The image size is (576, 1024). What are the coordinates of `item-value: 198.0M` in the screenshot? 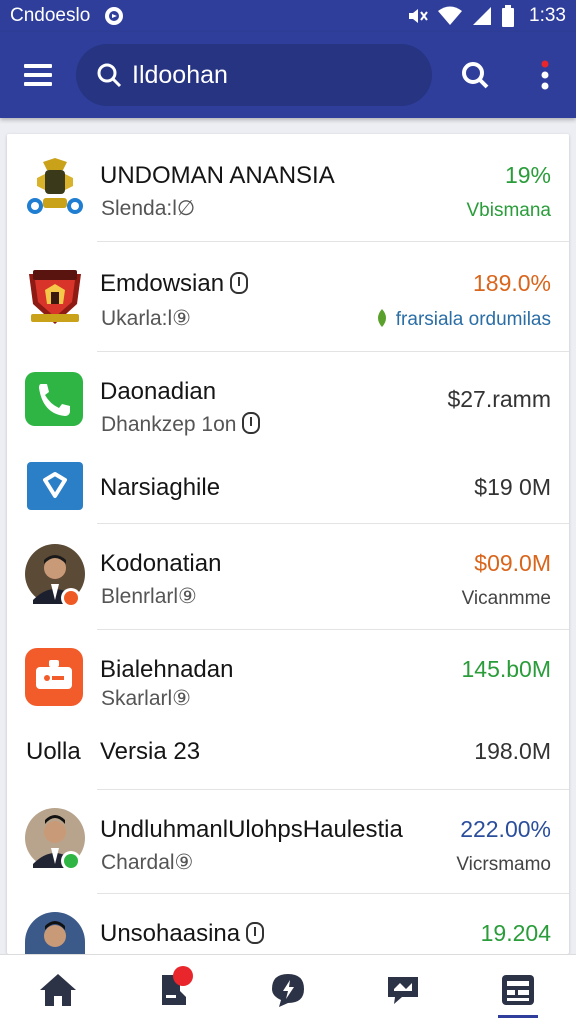 It's located at (512, 751).